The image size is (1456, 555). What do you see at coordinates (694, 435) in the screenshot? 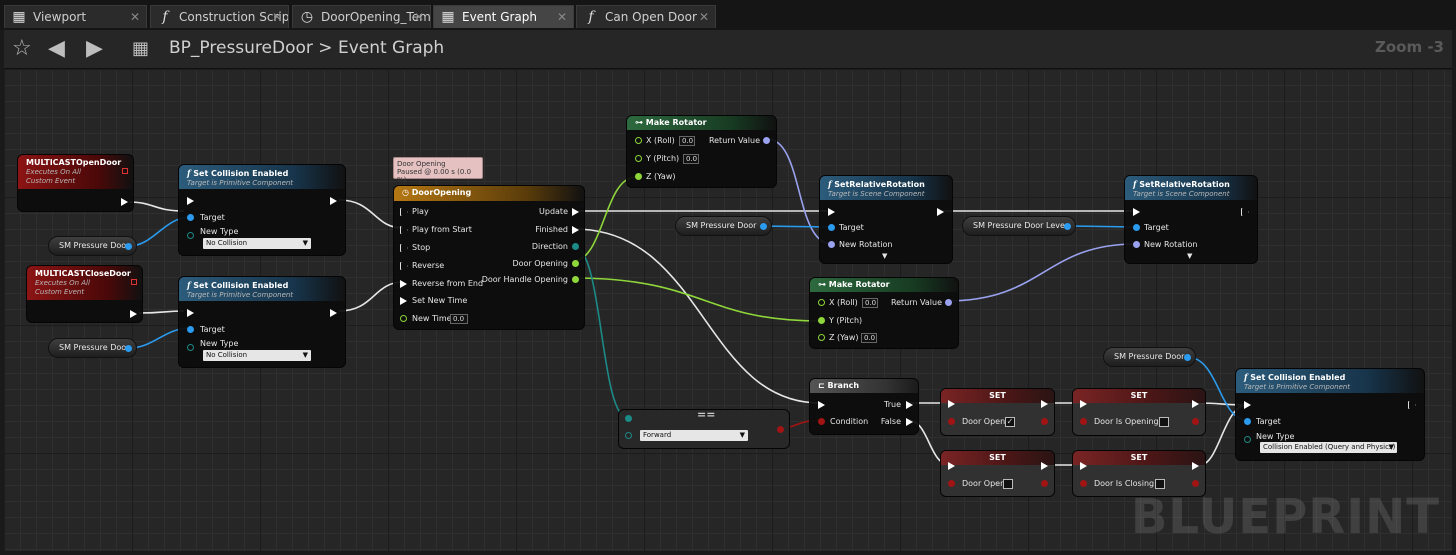
I see `enum-value-dropdown: Forward ▼` at bounding box center [694, 435].